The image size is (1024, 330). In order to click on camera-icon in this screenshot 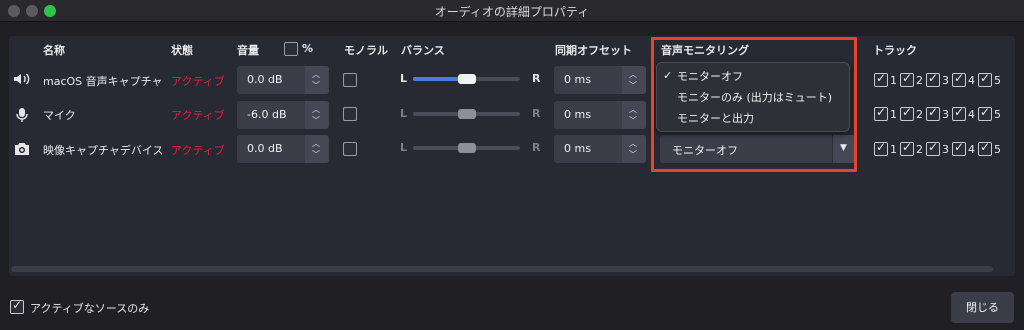, I will do `click(22, 149)`.